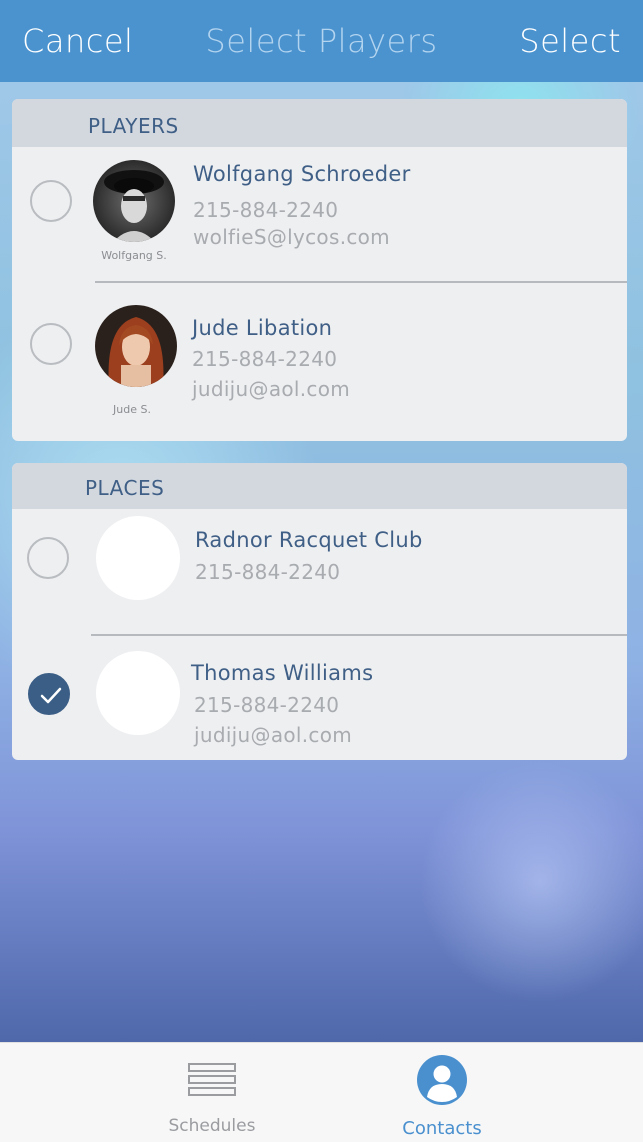  I want to click on portrait-man-icon, so click(134, 201).